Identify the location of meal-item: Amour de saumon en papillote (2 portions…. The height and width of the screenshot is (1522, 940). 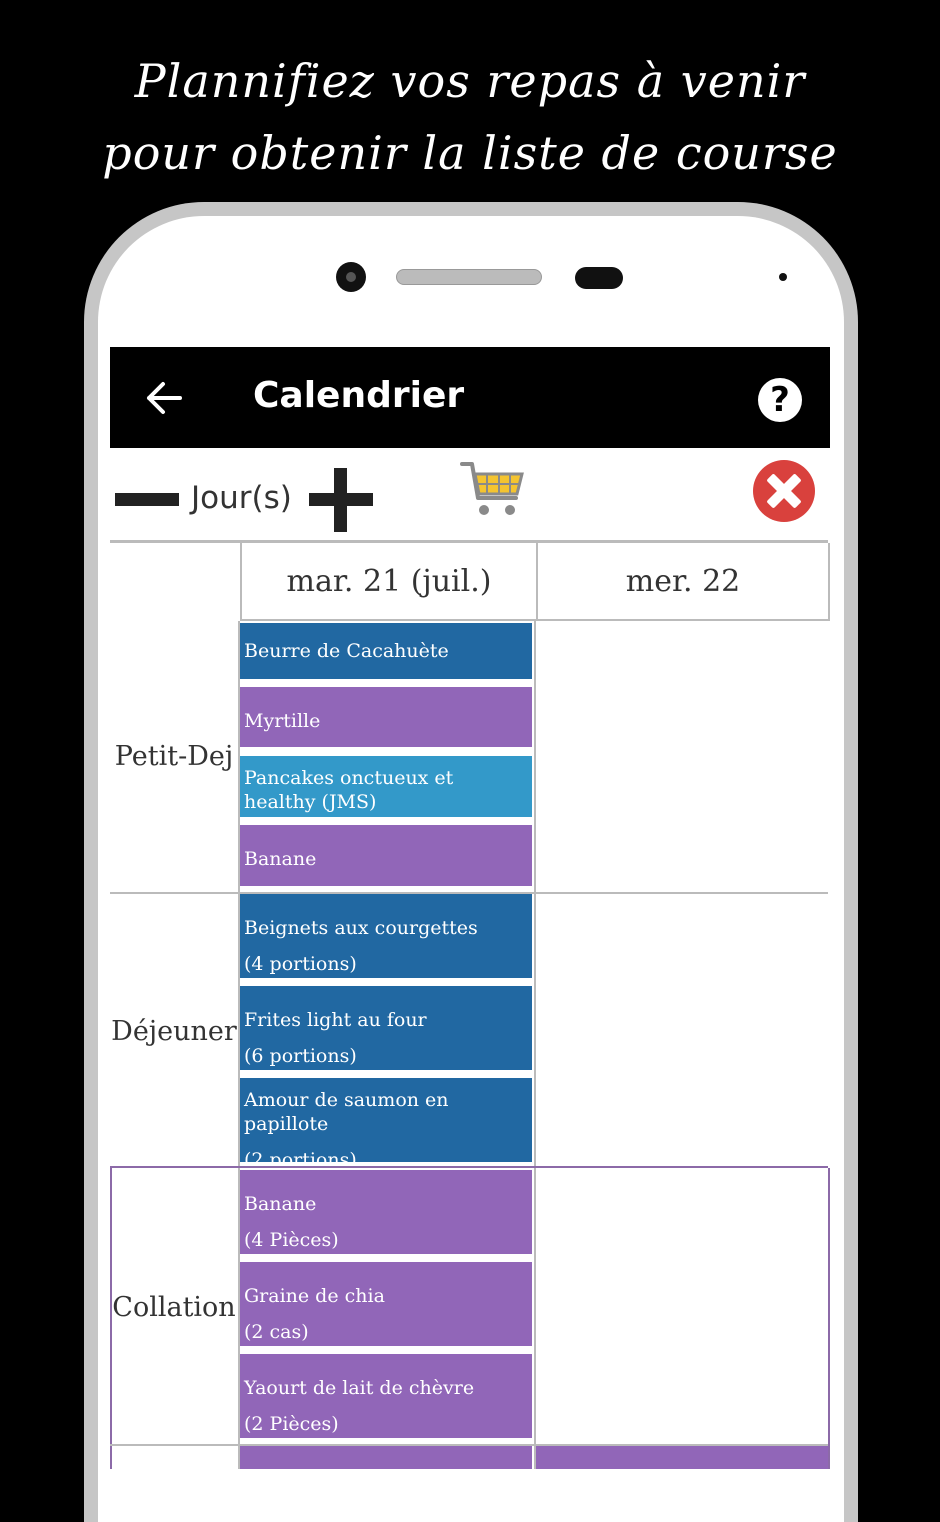
(386, 1120).